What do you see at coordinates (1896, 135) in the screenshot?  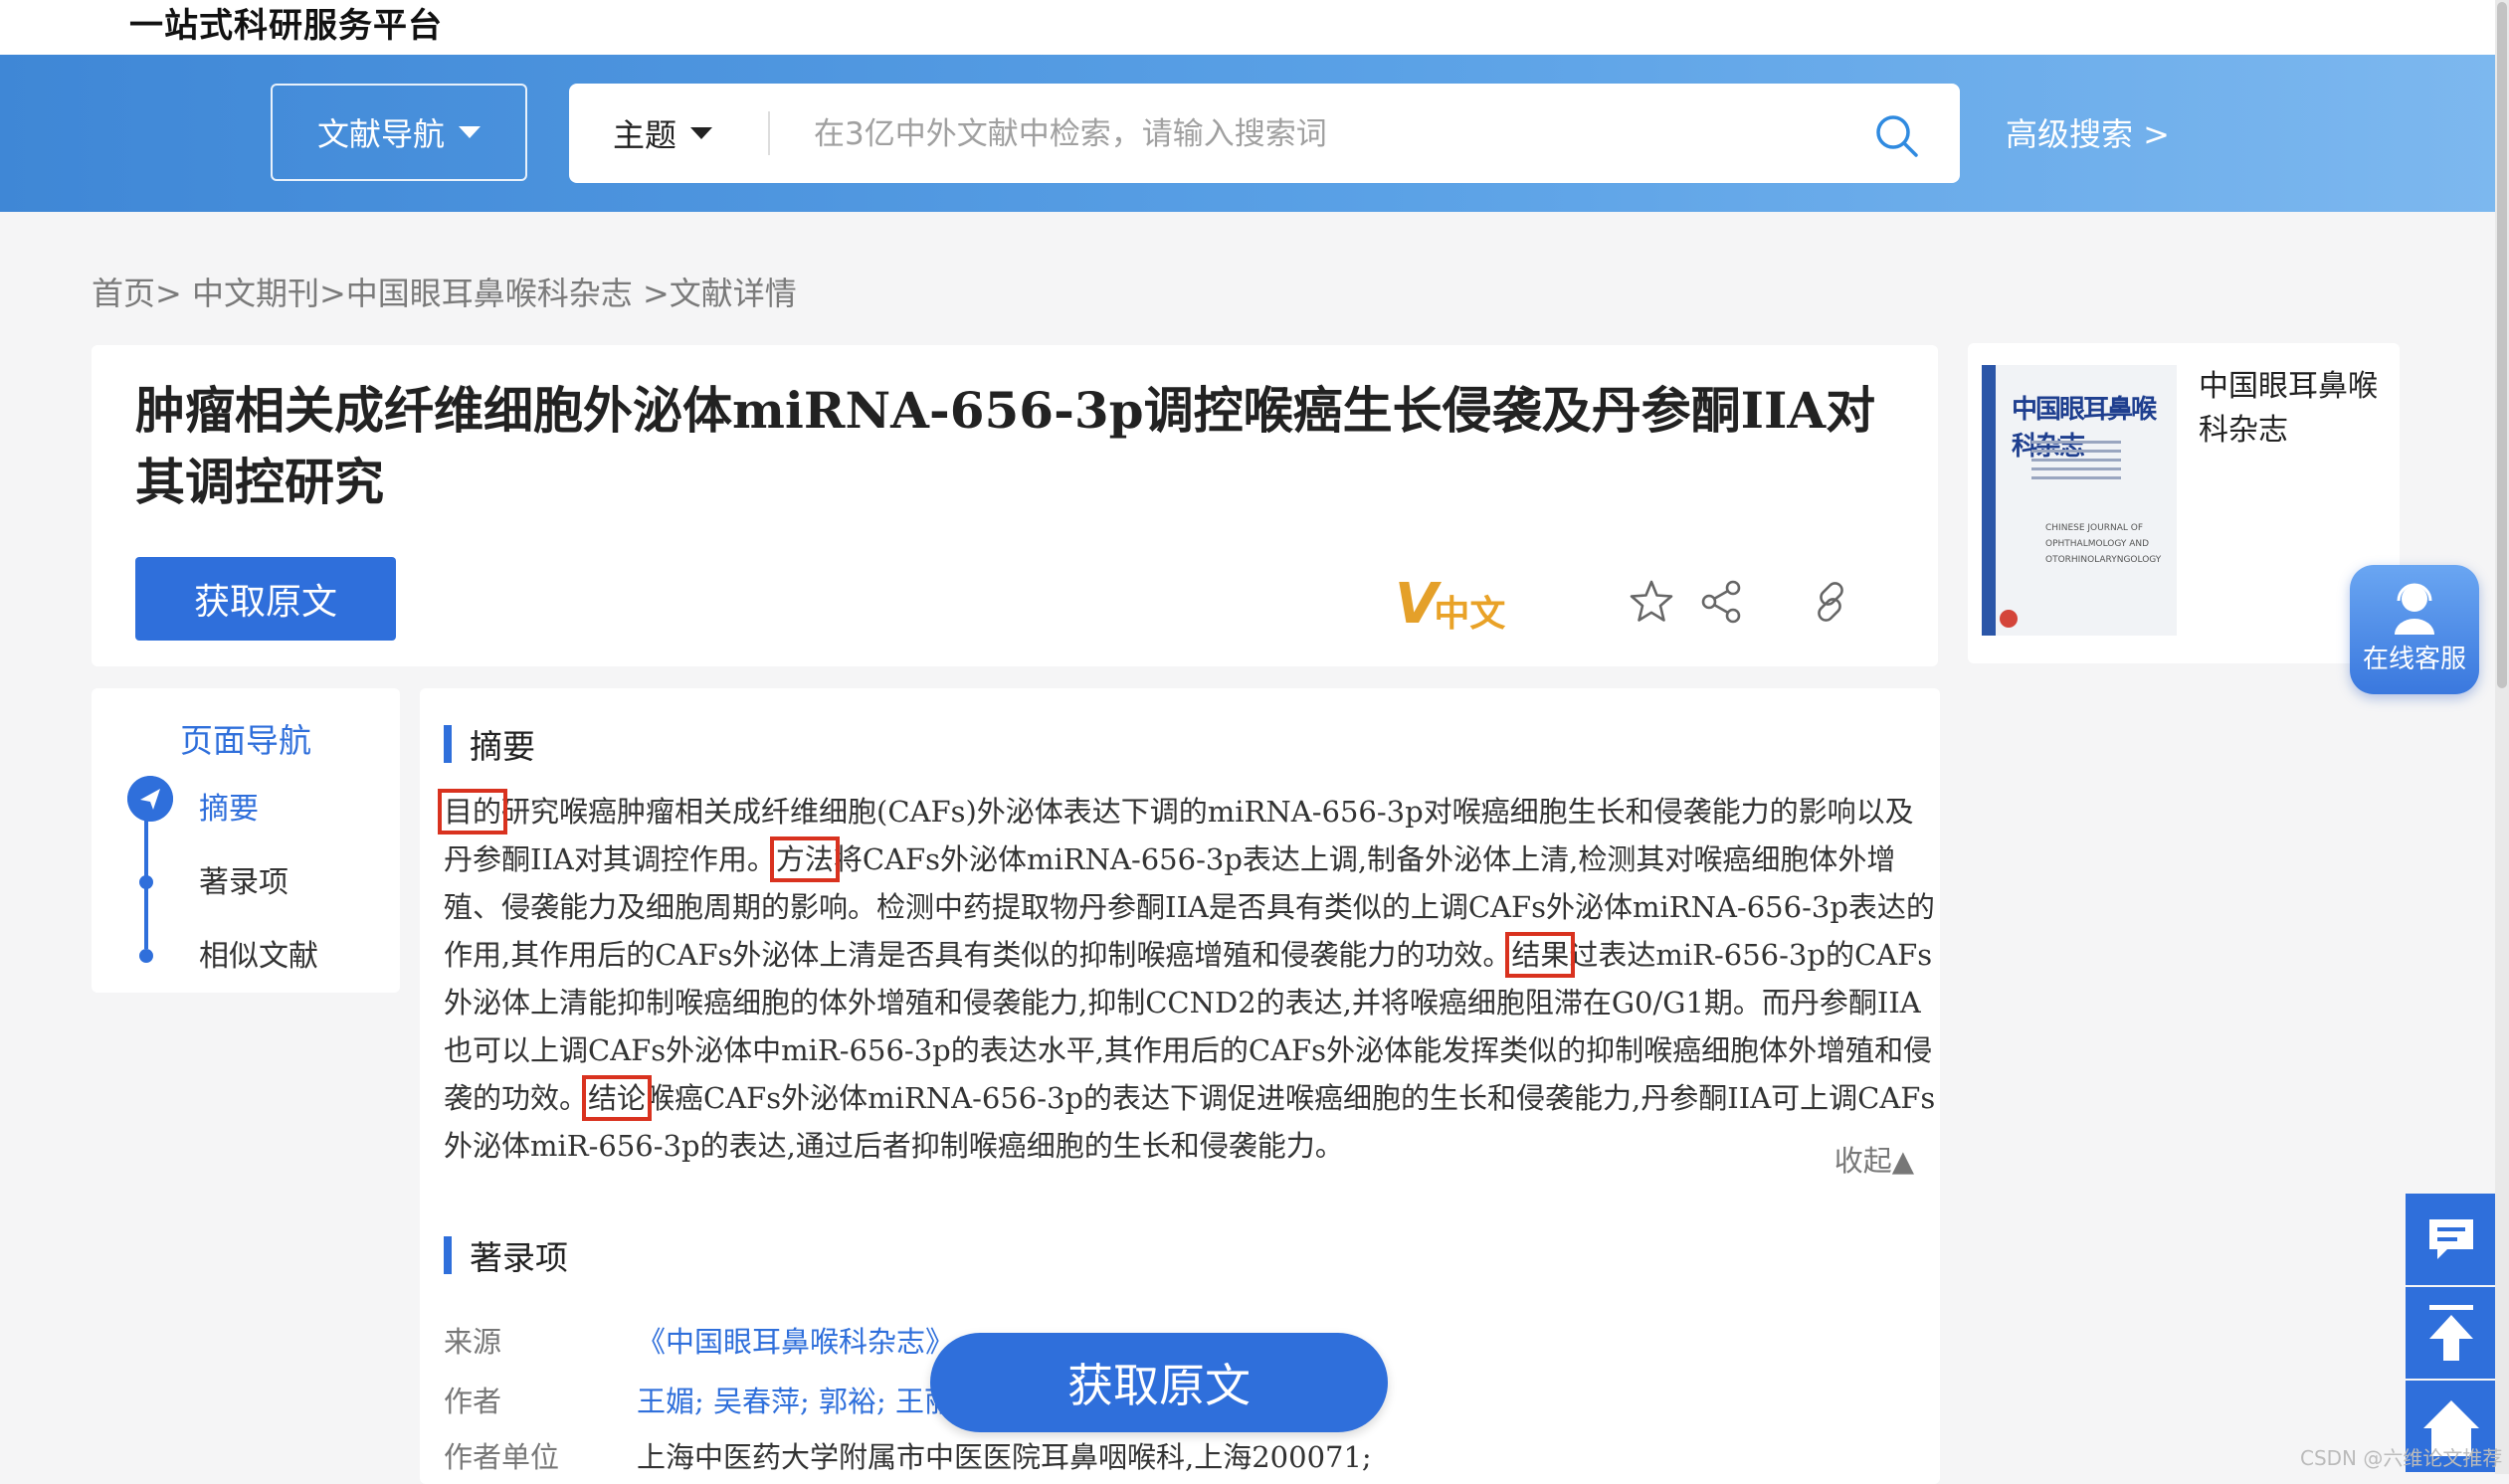 I see `search-icon` at bounding box center [1896, 135].